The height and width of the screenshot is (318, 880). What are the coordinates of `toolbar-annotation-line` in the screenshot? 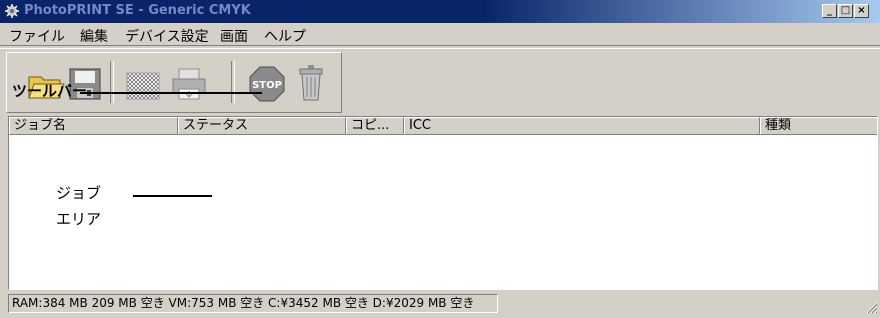 It's located at (171, 93).